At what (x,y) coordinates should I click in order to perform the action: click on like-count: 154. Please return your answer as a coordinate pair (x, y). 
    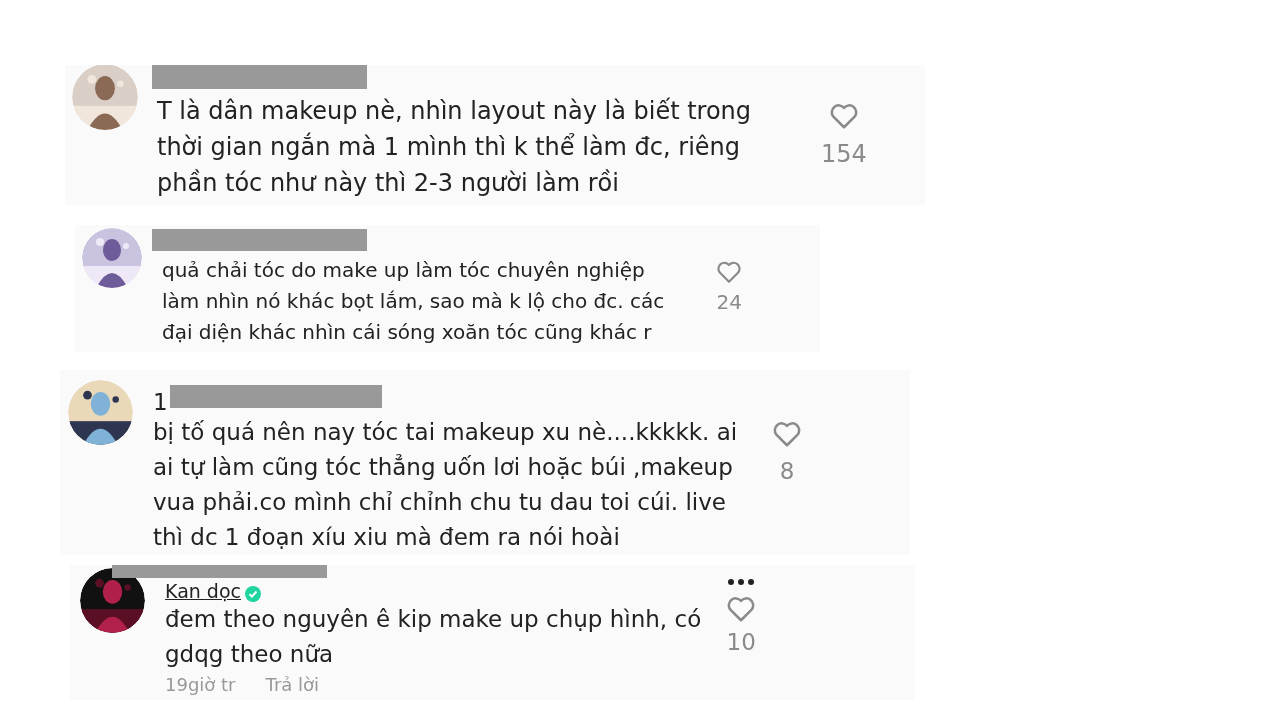
    Looking at the image, I should click on (844, 154).